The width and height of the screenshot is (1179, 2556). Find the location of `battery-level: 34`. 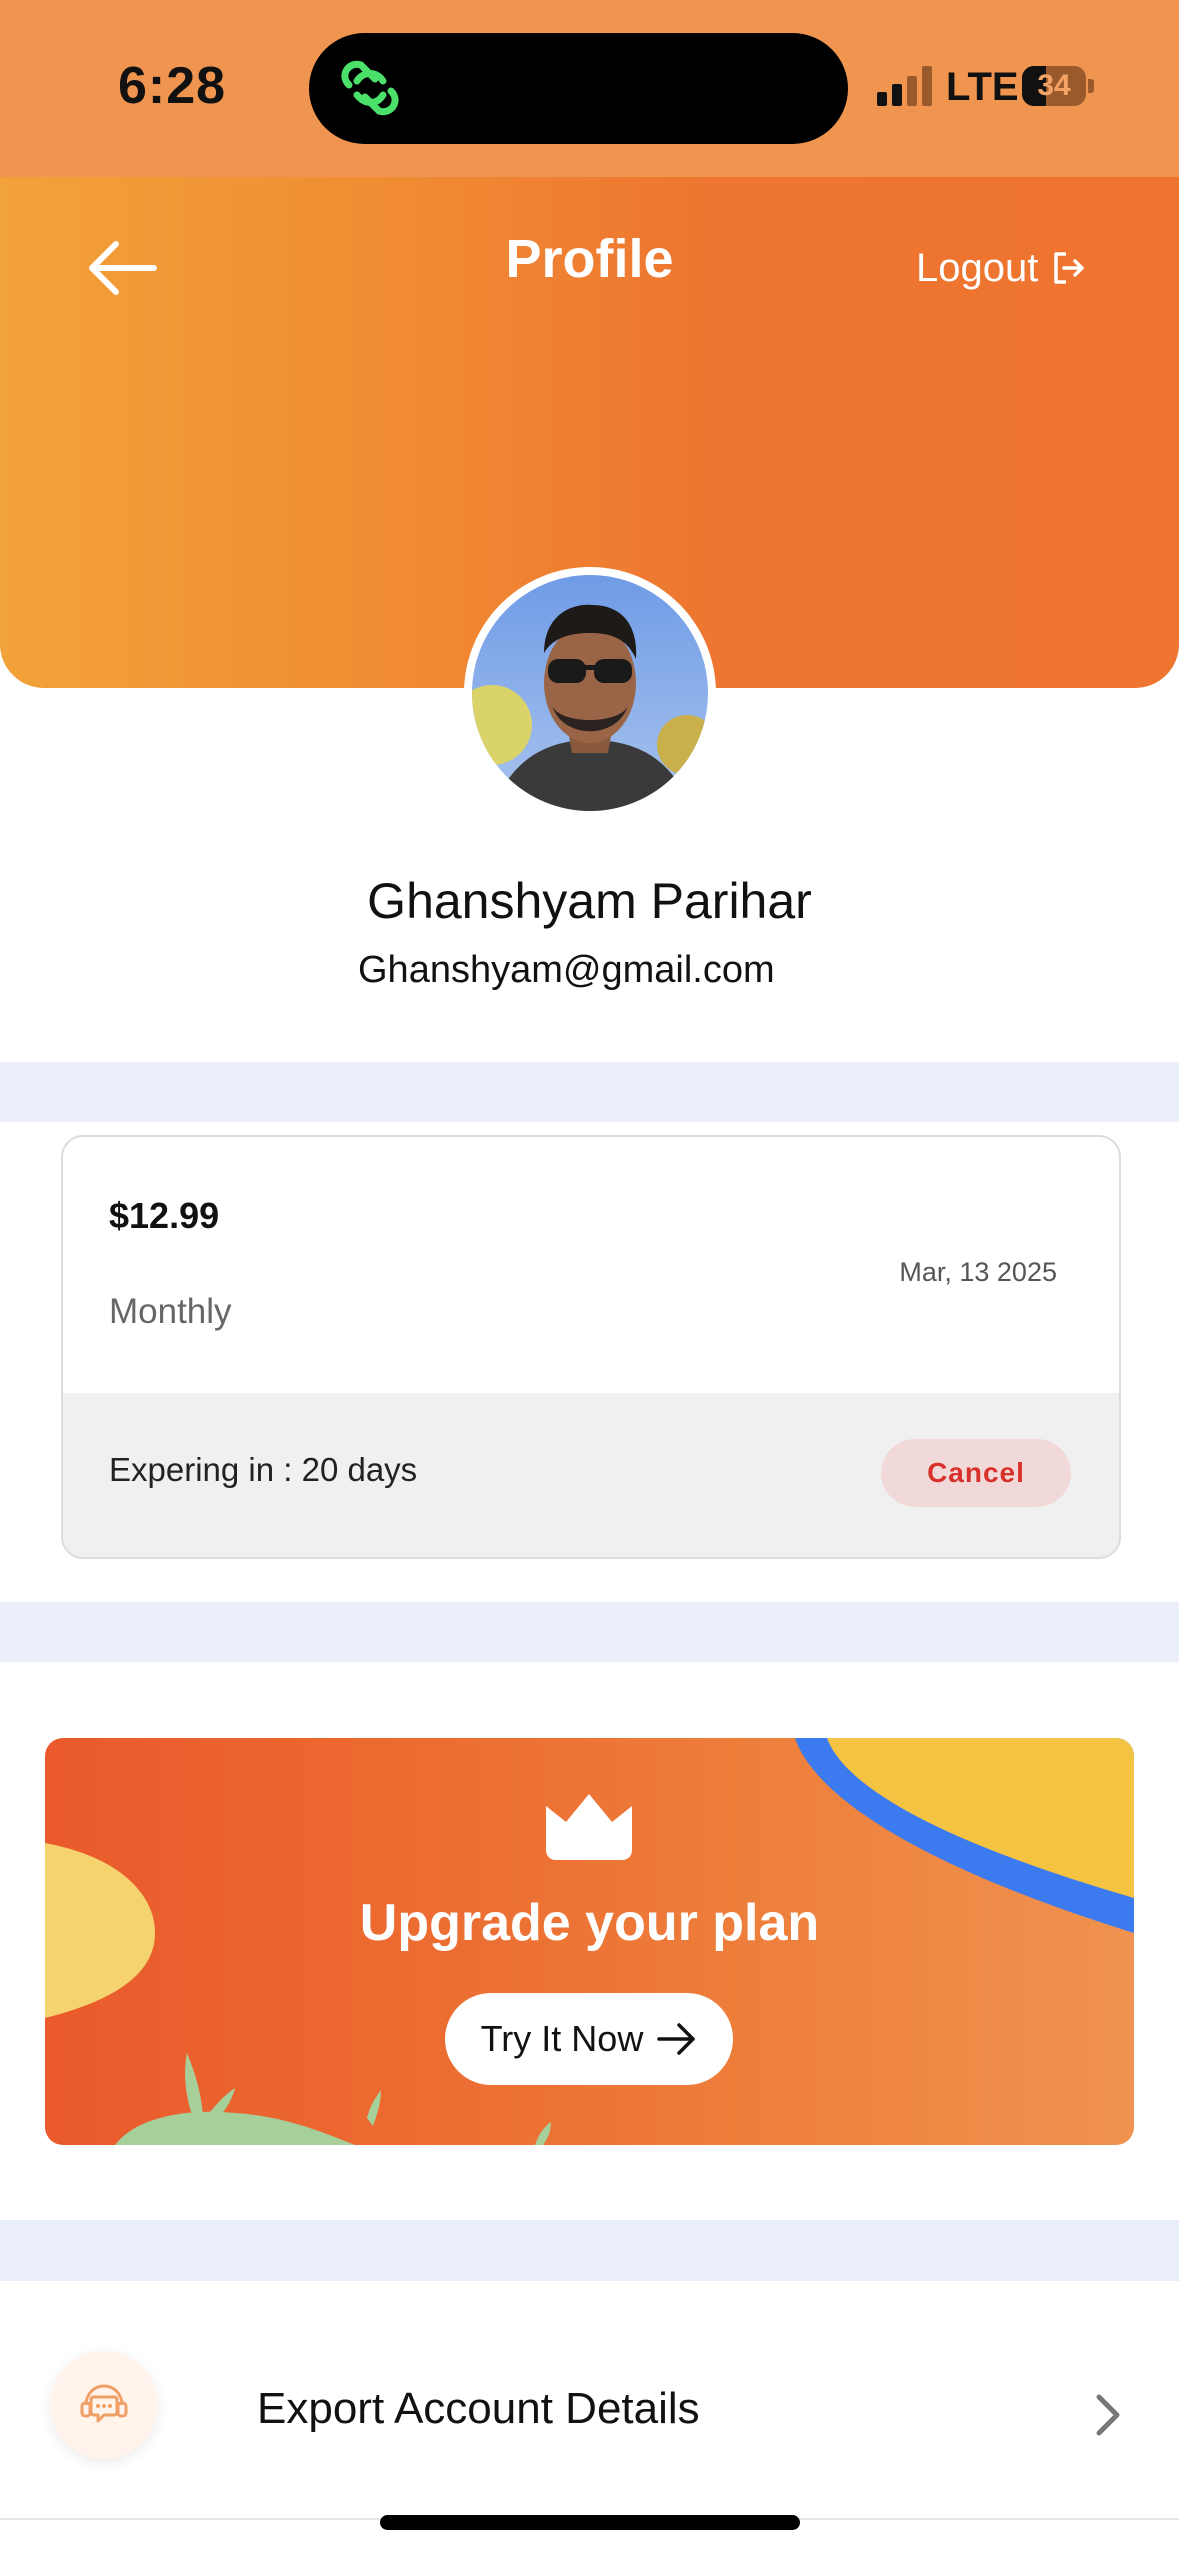

battery-level: 34 is located at coordinates (1054, 85).